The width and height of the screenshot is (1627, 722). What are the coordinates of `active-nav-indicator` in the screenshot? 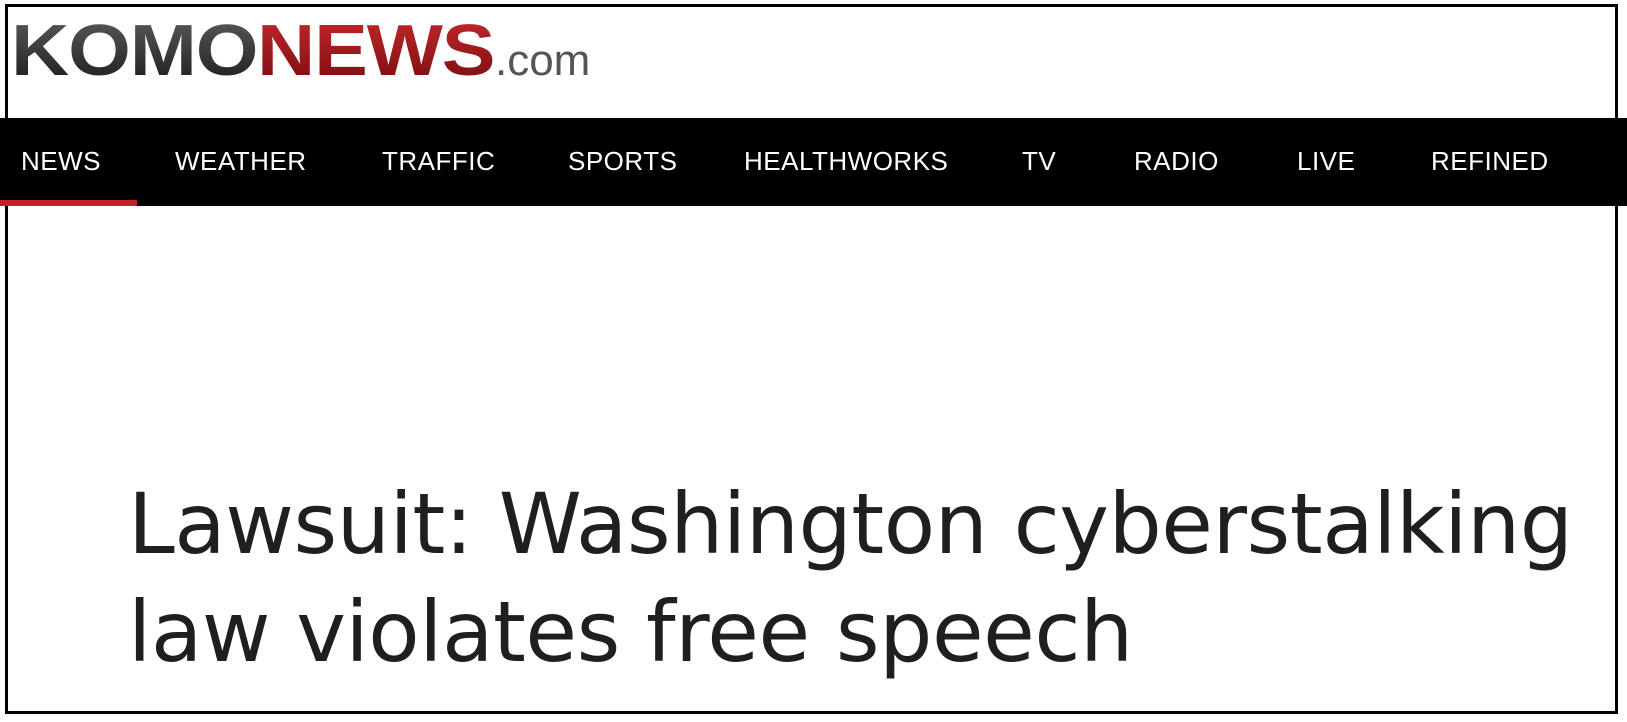 It's located at (68, 203).